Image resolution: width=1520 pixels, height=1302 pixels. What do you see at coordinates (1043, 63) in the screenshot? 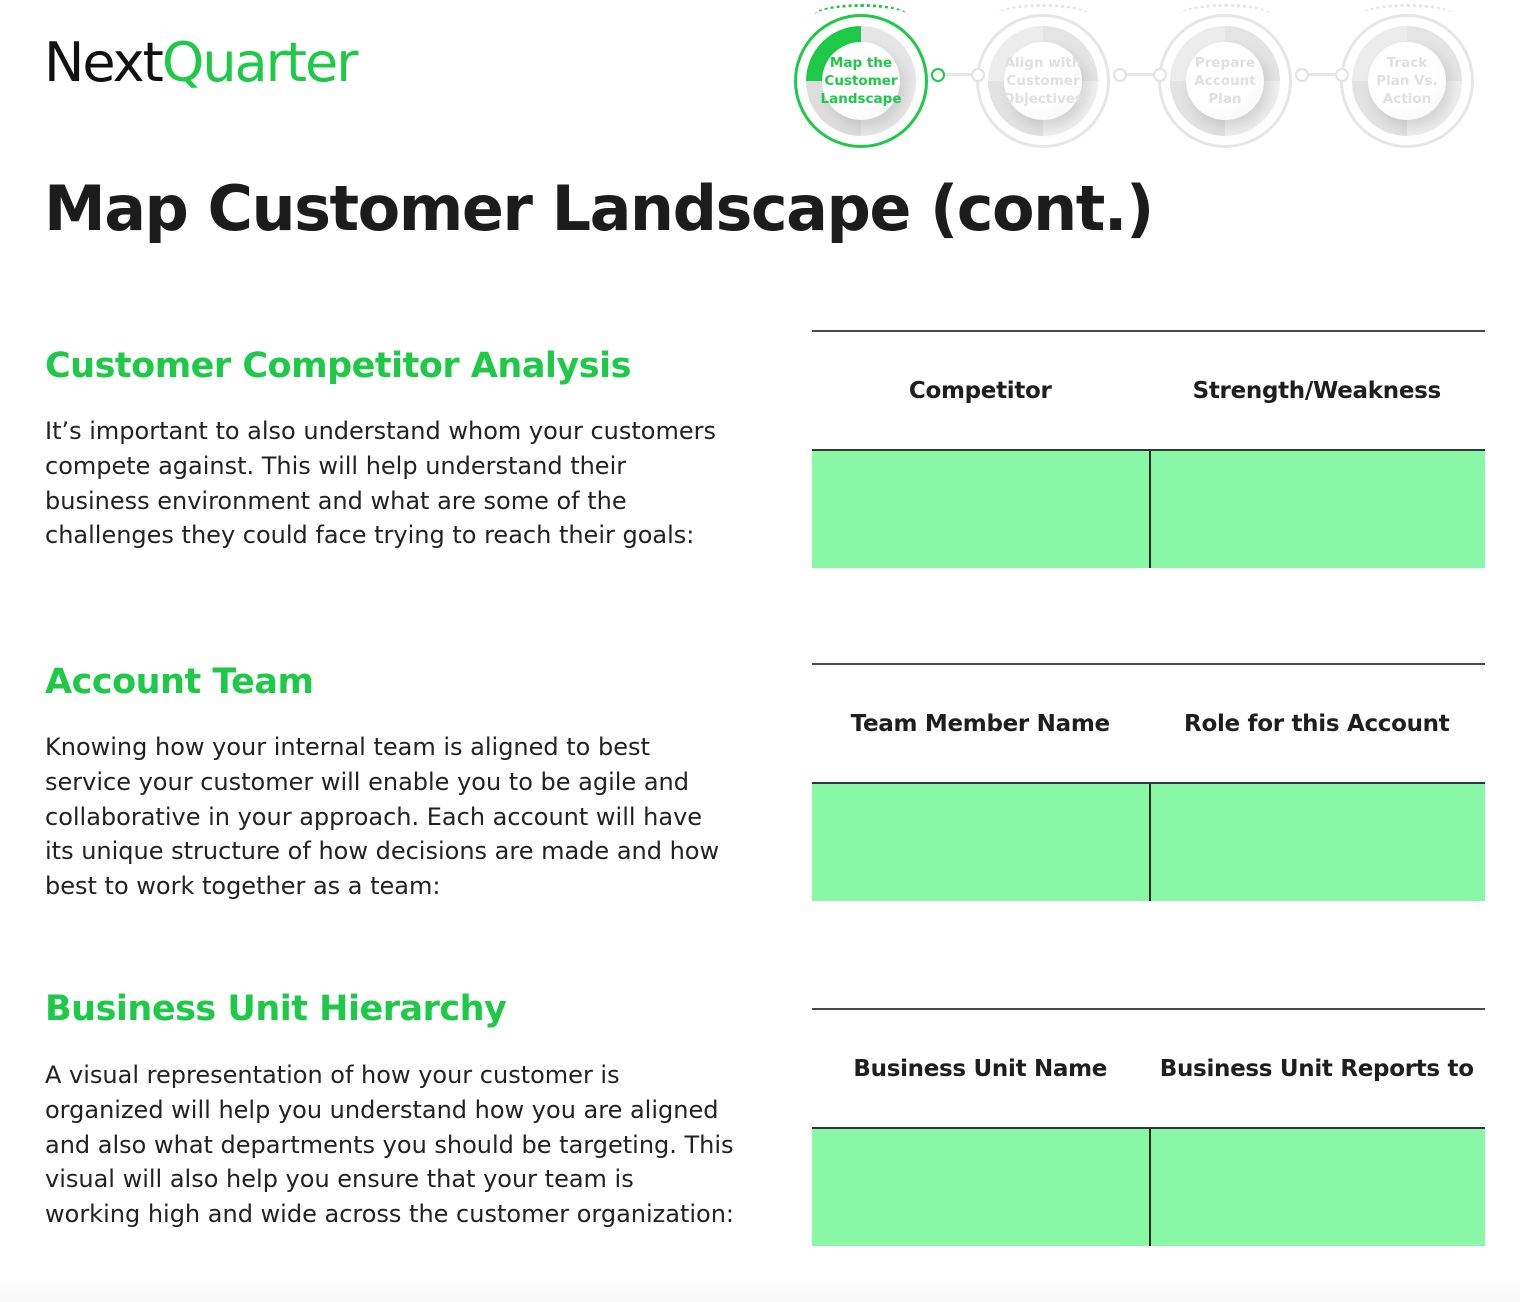
I see `step-label-line: Align with` at bounding box center [1043, 63].